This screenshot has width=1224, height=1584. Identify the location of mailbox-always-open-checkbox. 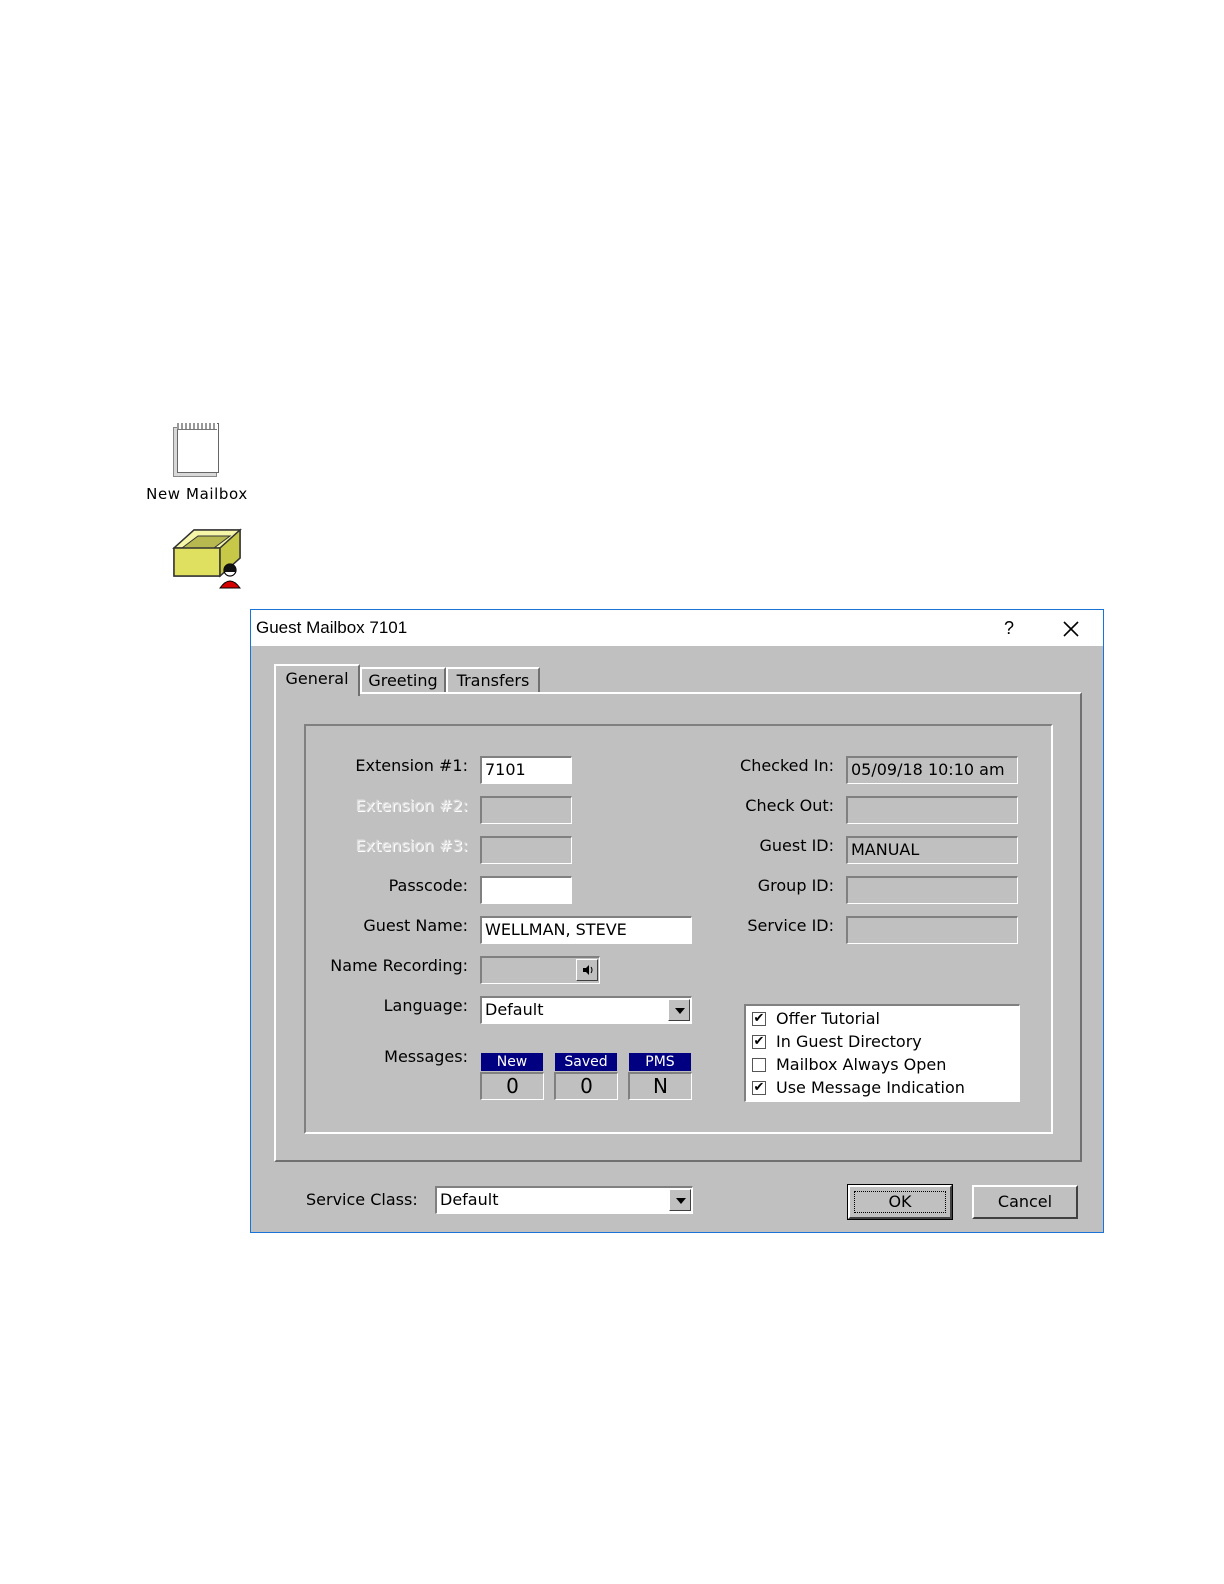
(759, 1065).